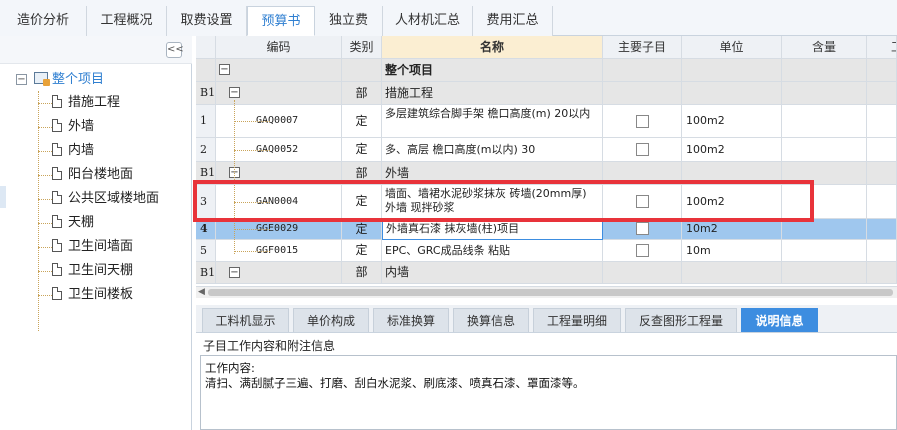  Describe the element at coordinates (492, 173) in the screenshot. I see `row-name-cell: 外墙` at that location.